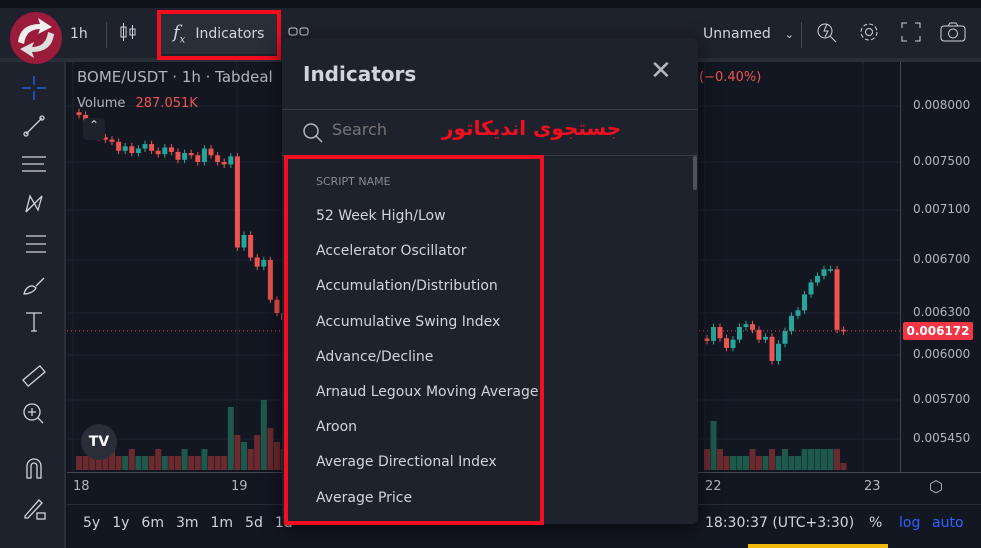  I want to click on magnet-tool, so click(34, 468).